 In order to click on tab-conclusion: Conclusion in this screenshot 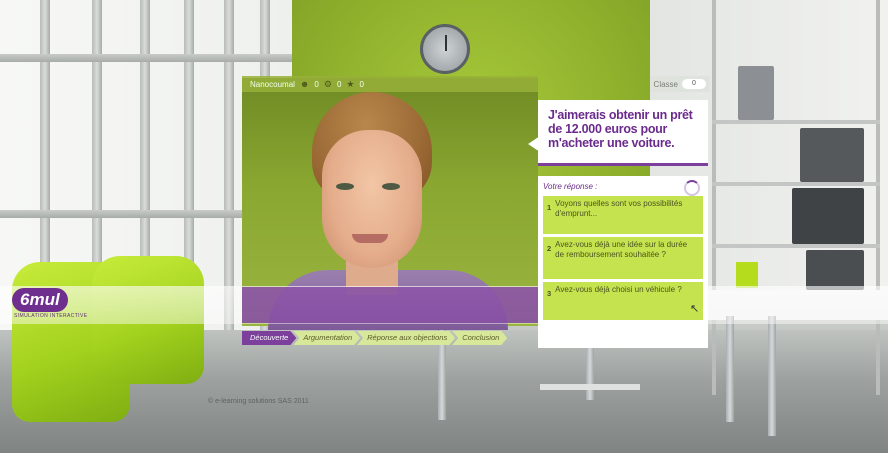, I will do `click(479, 338)`.